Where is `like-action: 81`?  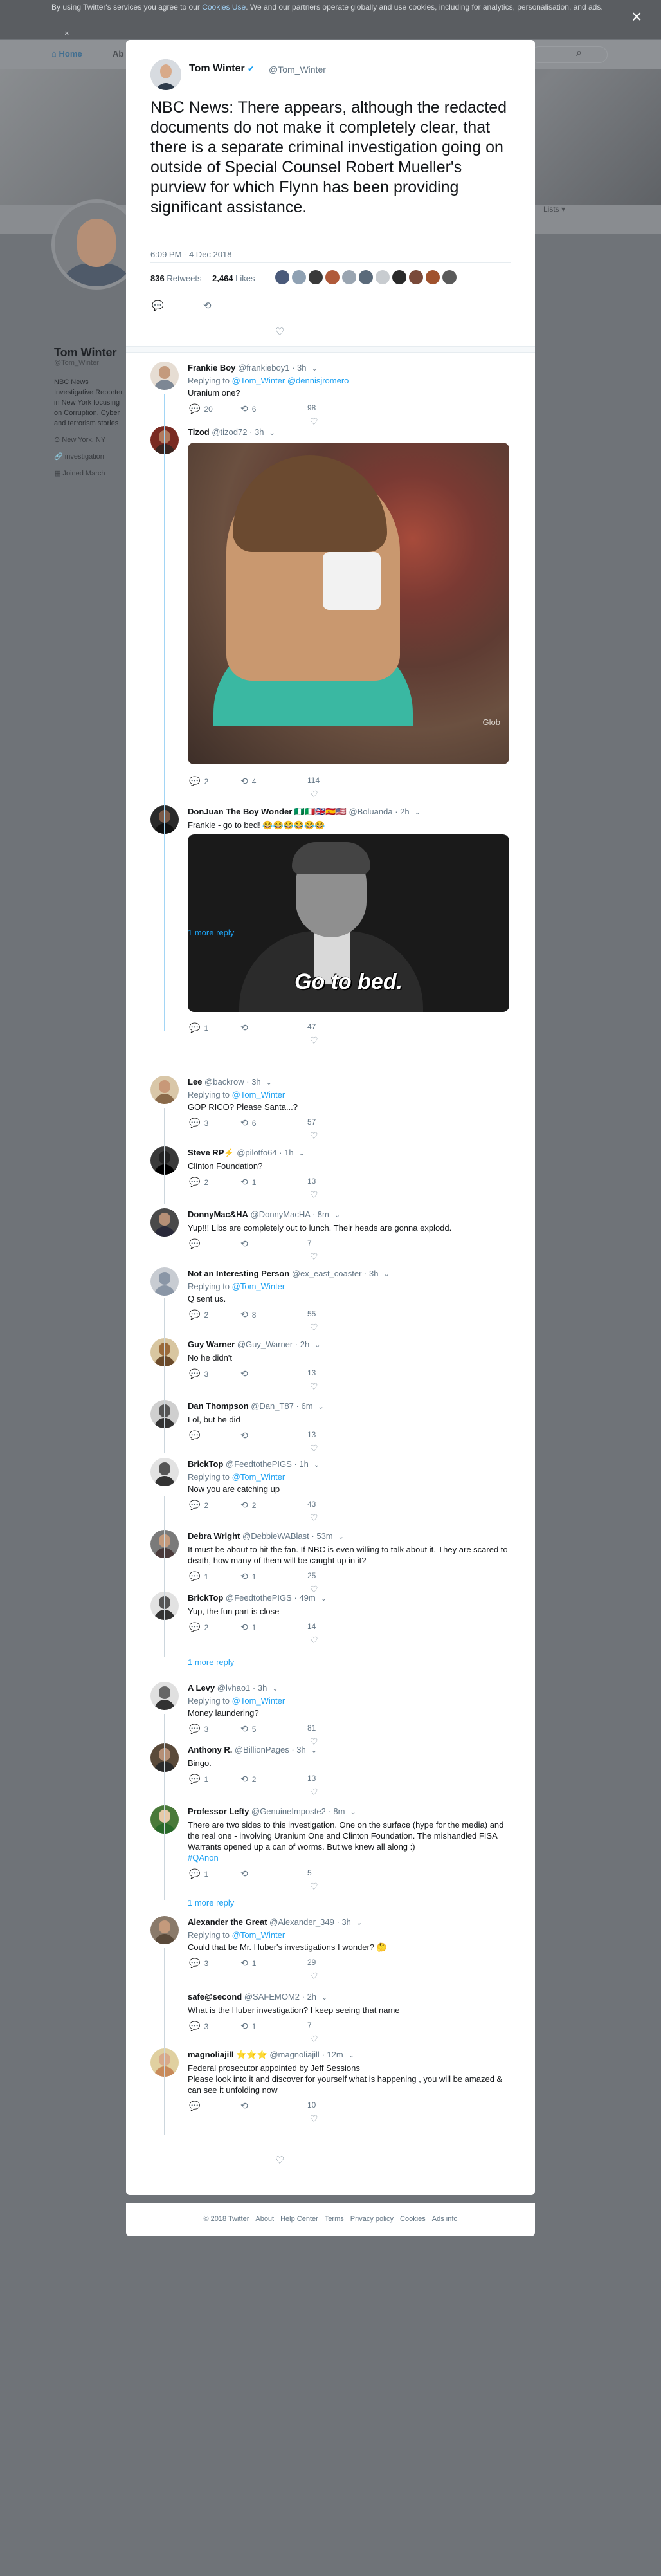
like-action: 81 is located at coordinates (312, 1728).